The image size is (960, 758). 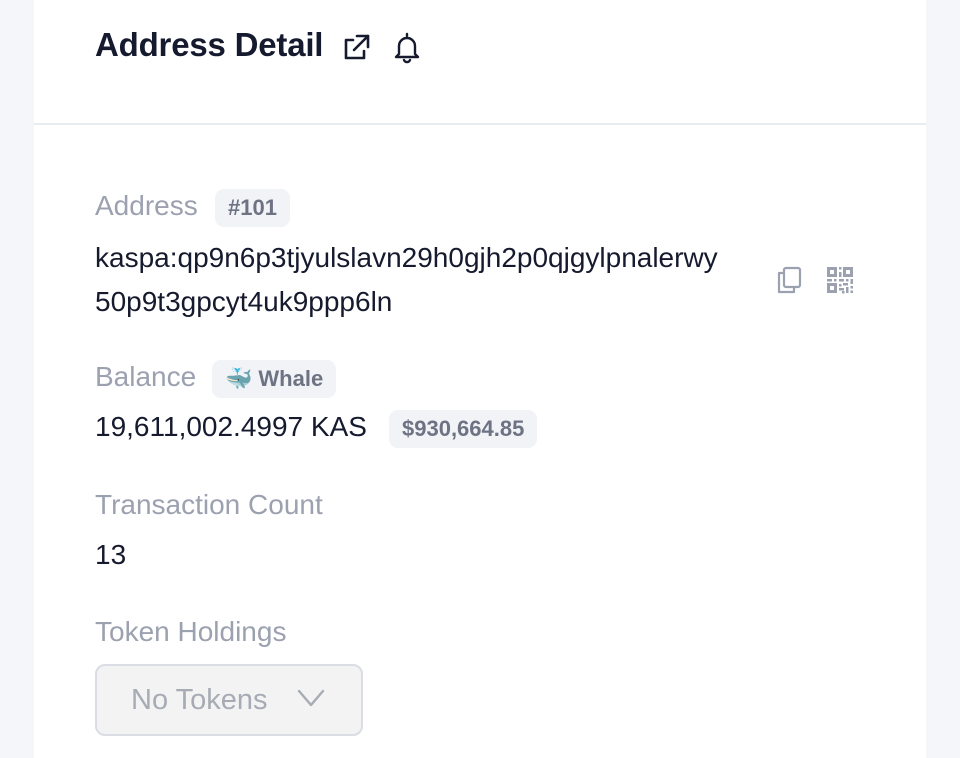 I want to click on token-holdings-dropdown: No Tokens, so click(x=229, y=700).